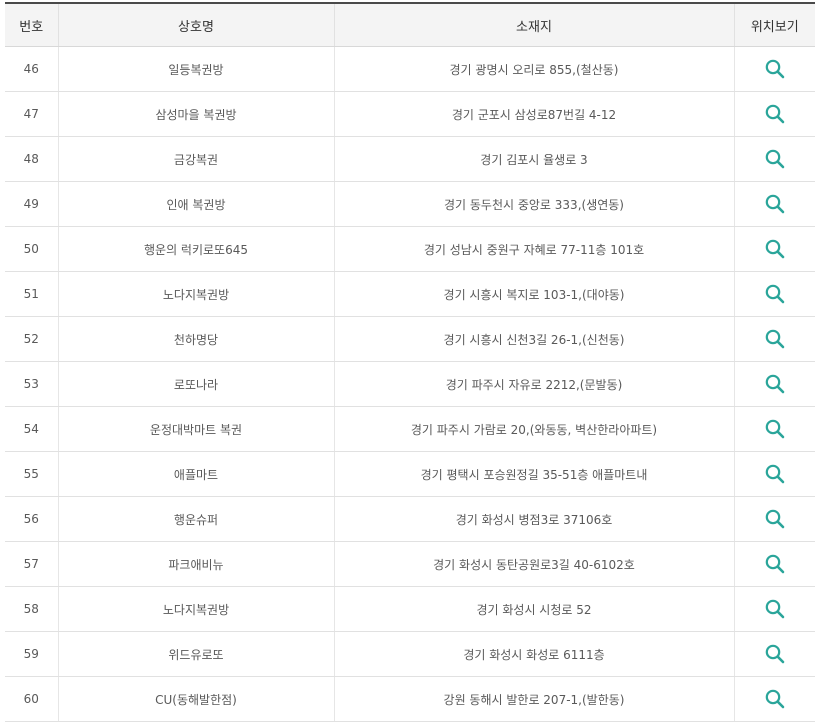 Image resolution: width=822 pixels, height=728 pixels. Describe the element at coordinates (31, 564) in the screenshot. I see `row-number: 57` at that location.